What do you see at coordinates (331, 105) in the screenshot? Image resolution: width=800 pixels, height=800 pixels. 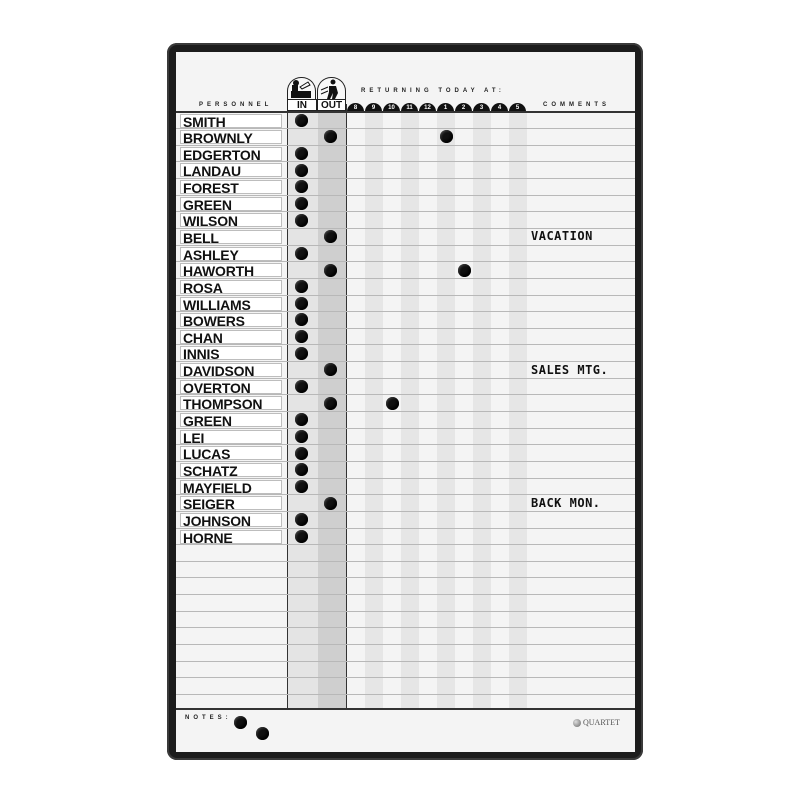 I see `out-label: OUT` at bounding box center [331, 105].